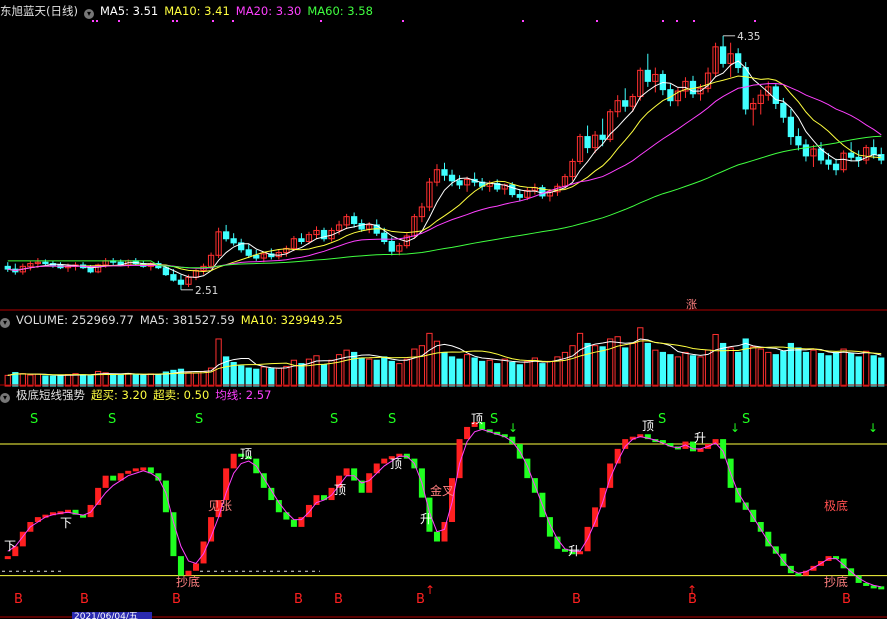 Image resolution: width=887 pixels, height=619 pixels. I want to click on low-price-label: 2.51, so click(206, 291).